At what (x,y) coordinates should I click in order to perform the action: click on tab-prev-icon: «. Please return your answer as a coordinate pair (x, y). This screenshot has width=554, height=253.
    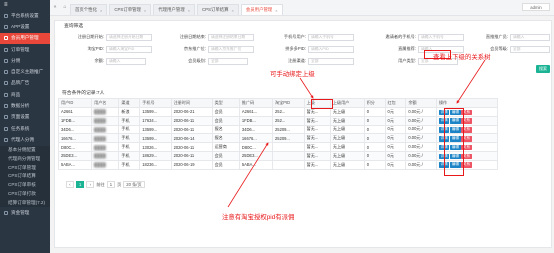
    Looking at the image, I should click on (55, 7).